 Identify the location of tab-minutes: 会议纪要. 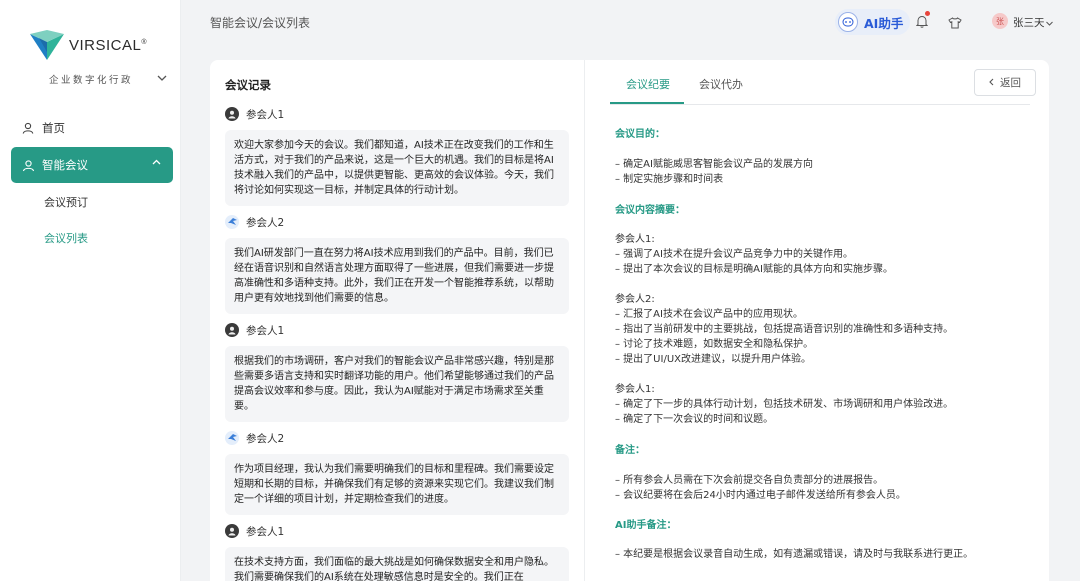
(648, 84).